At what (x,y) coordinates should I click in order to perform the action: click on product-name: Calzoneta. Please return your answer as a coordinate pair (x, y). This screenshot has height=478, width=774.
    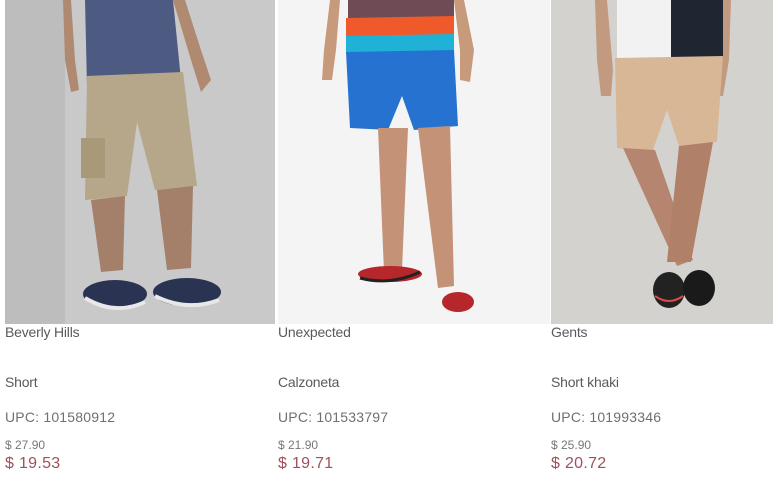
    Looking at the image, I should click on (308, 382).